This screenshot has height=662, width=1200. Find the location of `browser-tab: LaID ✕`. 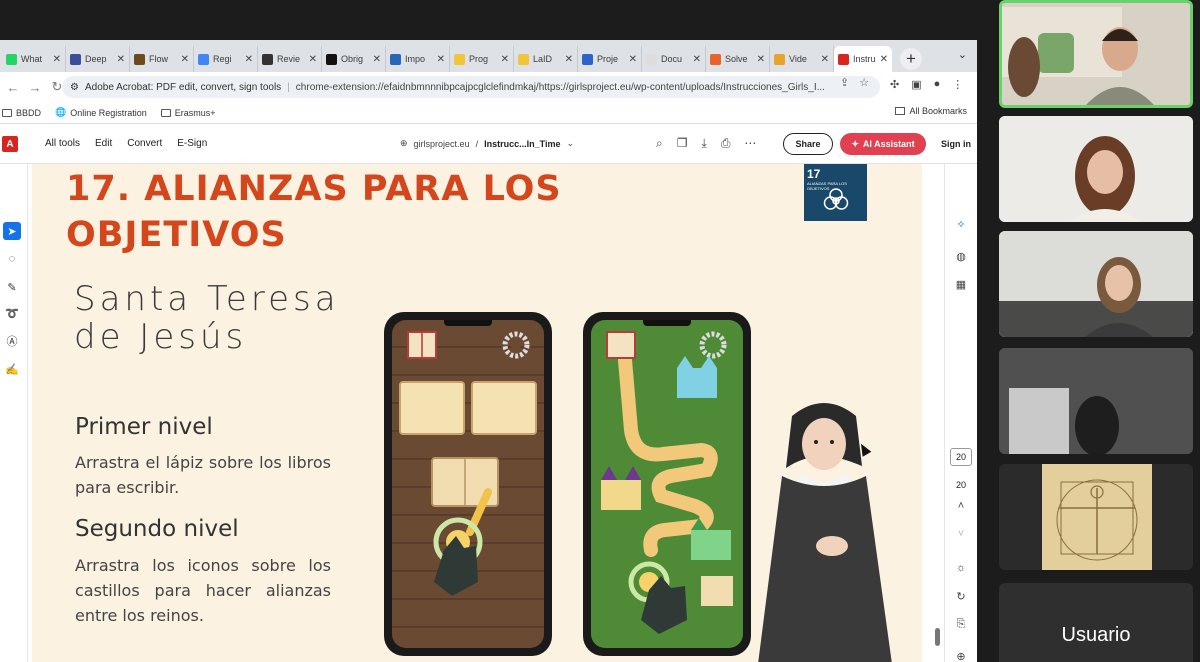

browser-tab: LaID ✕ is located at coordinates (546, 59).